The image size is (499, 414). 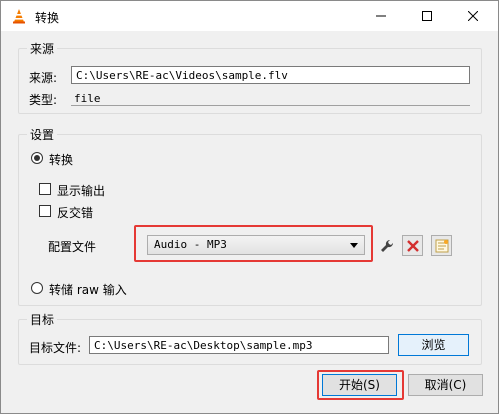 What do you see at coordinates (47, 18) in the screenshot?
I see `window-title: 转换` at bounding box center [47, 18].